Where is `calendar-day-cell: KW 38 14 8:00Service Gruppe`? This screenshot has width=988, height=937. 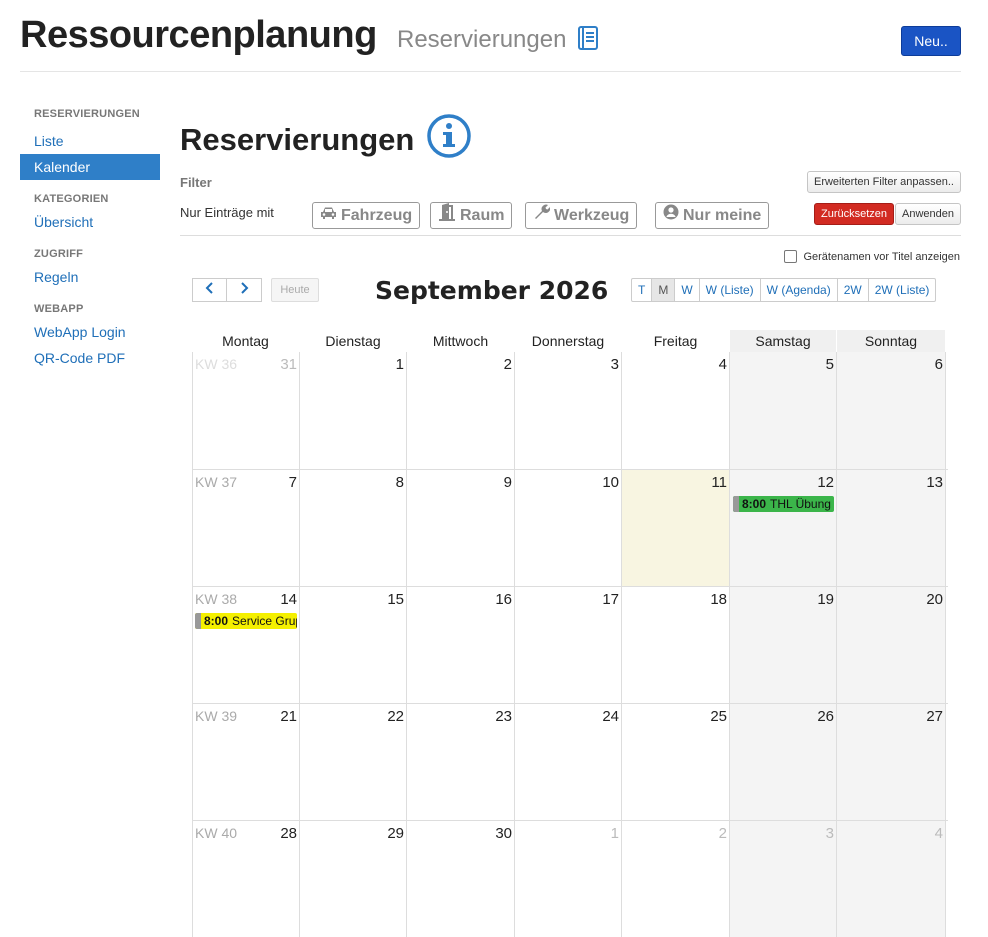 calendar-day-cell: KW 38 14 8:00Service Gruppe is located at coordinates (246, 645).